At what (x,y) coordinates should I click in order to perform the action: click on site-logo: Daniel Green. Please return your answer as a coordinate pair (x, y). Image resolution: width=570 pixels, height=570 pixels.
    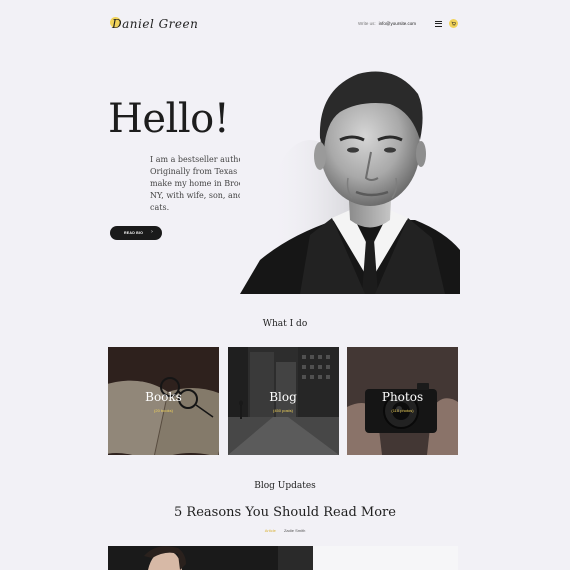
    Looking at the image, I should click on (153, 24).